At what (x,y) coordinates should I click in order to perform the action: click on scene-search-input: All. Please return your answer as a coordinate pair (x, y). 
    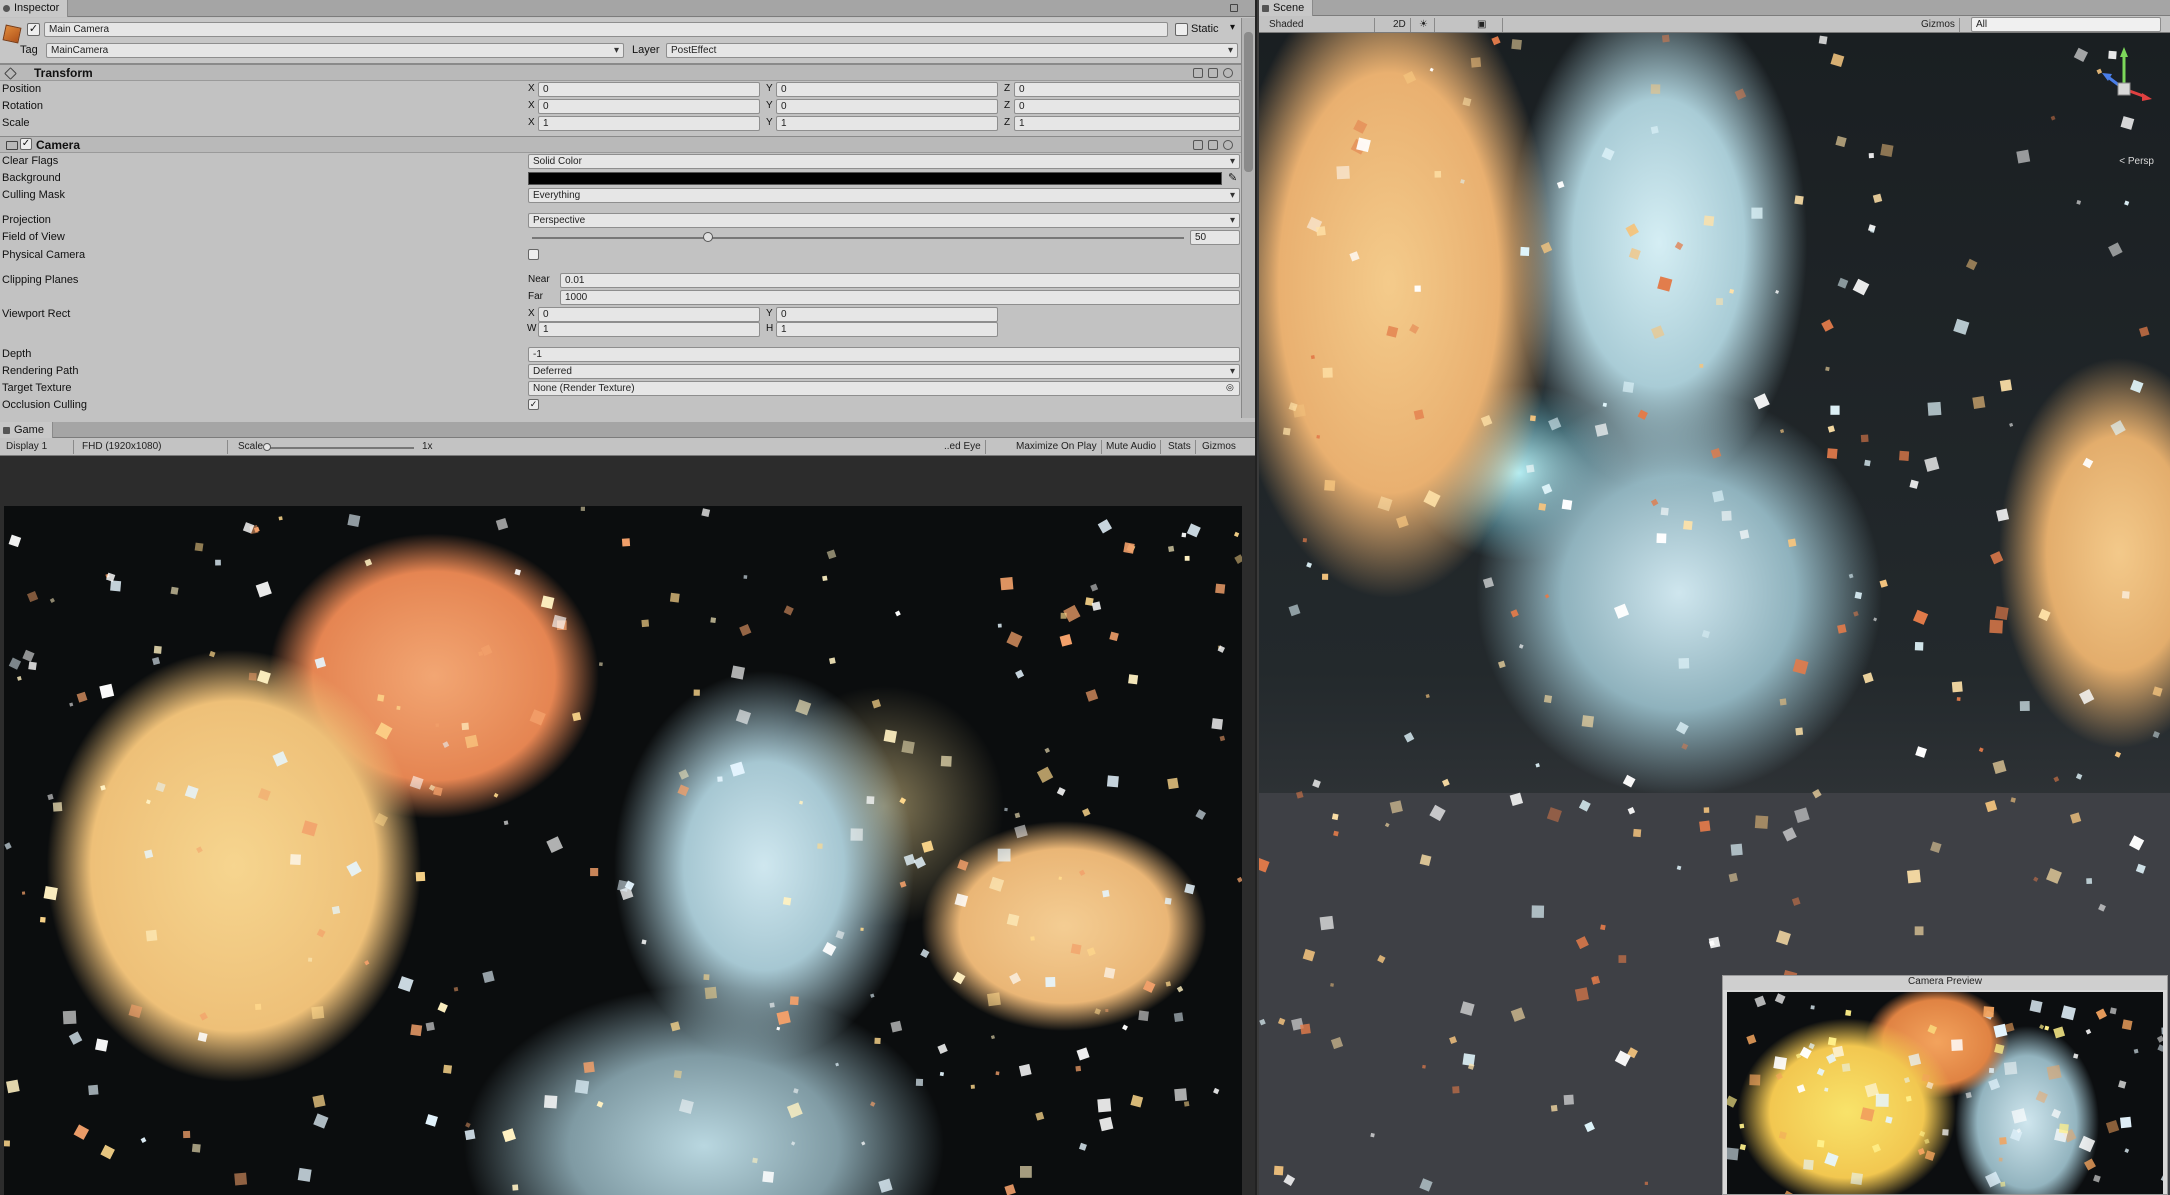
    Looking at the image, I should click on (2066, 24).